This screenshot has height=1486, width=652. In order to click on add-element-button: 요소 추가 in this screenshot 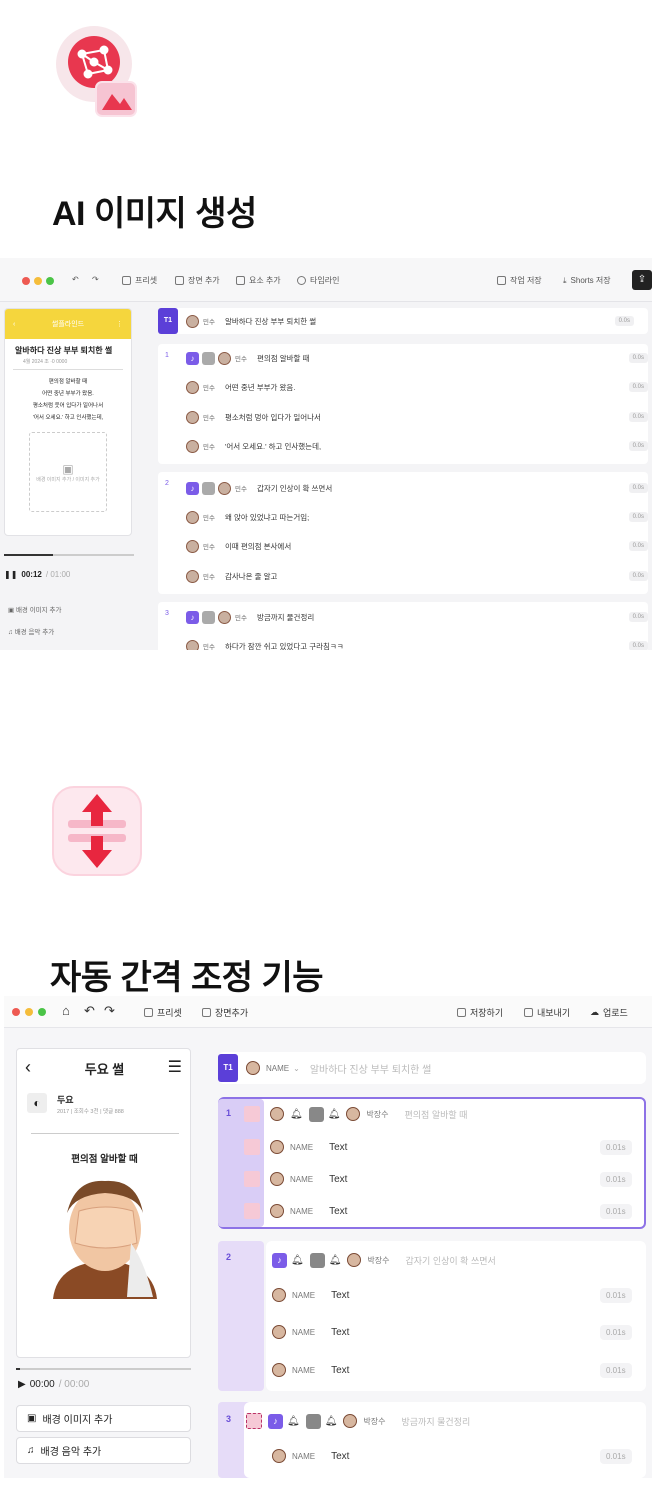, I will do `click(258, 280)`.